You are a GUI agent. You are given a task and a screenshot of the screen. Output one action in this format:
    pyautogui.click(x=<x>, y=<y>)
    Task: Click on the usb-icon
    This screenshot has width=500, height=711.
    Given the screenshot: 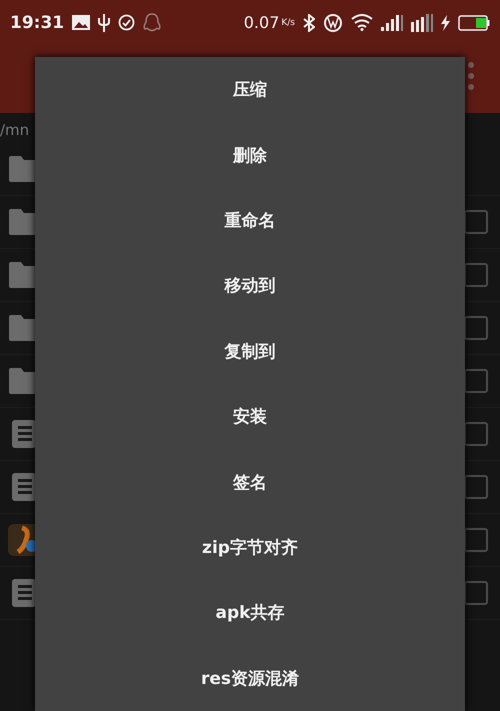 What is the action you would take?
    pyautogui.click(x=104, y=23)
    